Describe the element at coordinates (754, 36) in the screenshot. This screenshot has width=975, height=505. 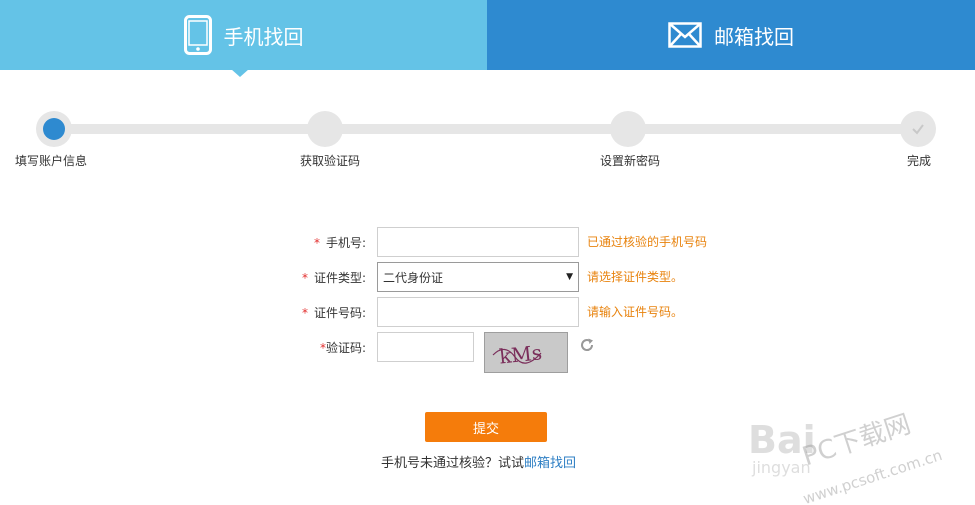
I see `tab-email-label: 邮箱找回` at that location.